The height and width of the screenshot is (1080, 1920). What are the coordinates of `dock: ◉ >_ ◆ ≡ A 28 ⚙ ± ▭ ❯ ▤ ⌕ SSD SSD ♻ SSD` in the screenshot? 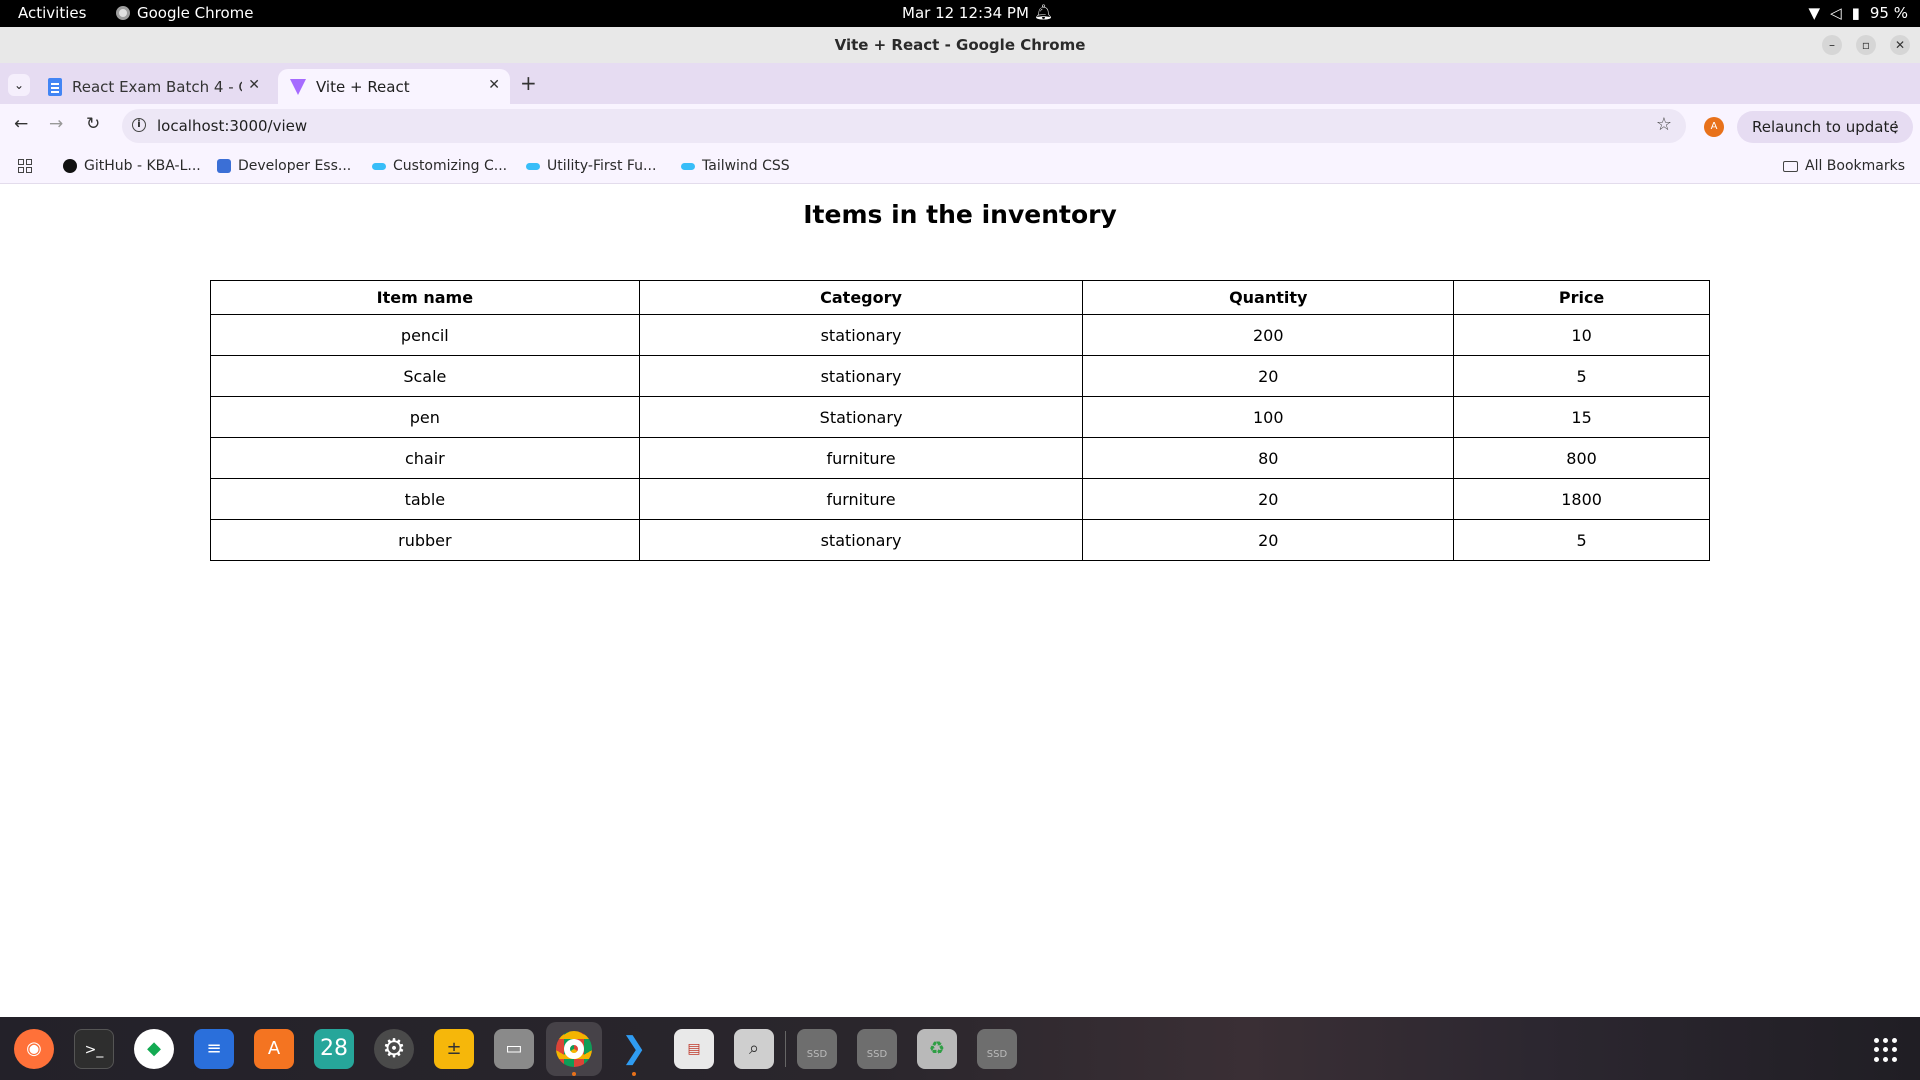 It's located at (960, 1048).